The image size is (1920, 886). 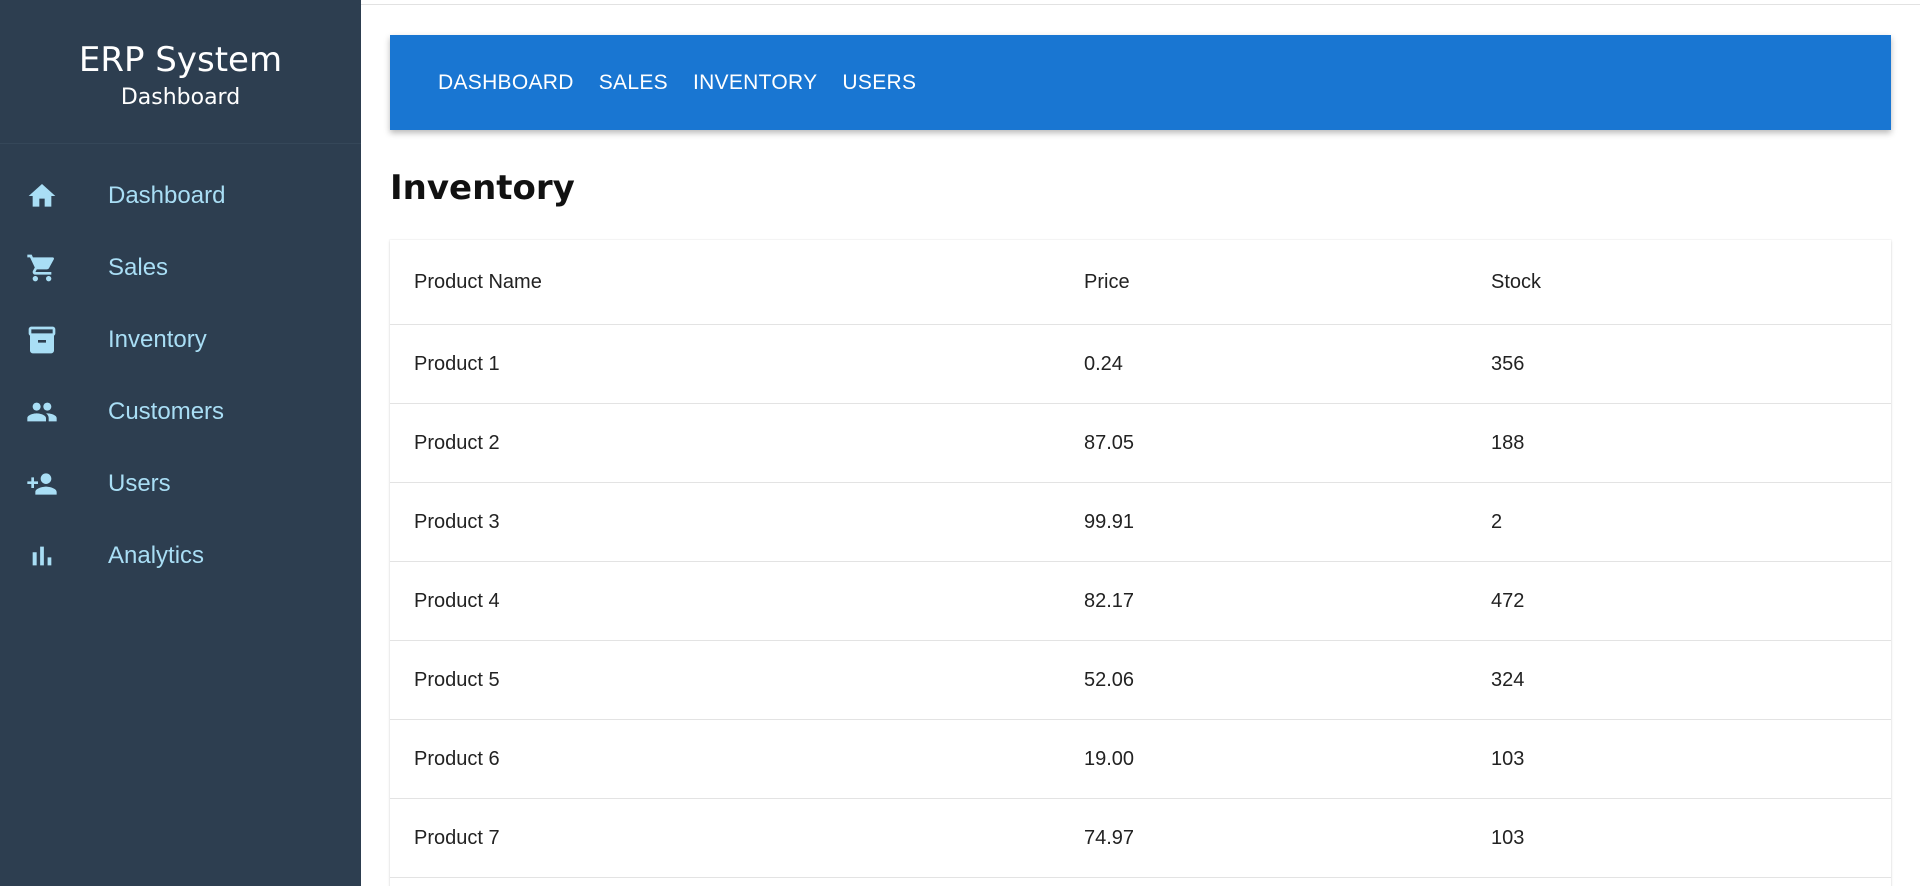 I want to click on sidebar-header: ERP System Dashboard, so click(x=180, y=72).